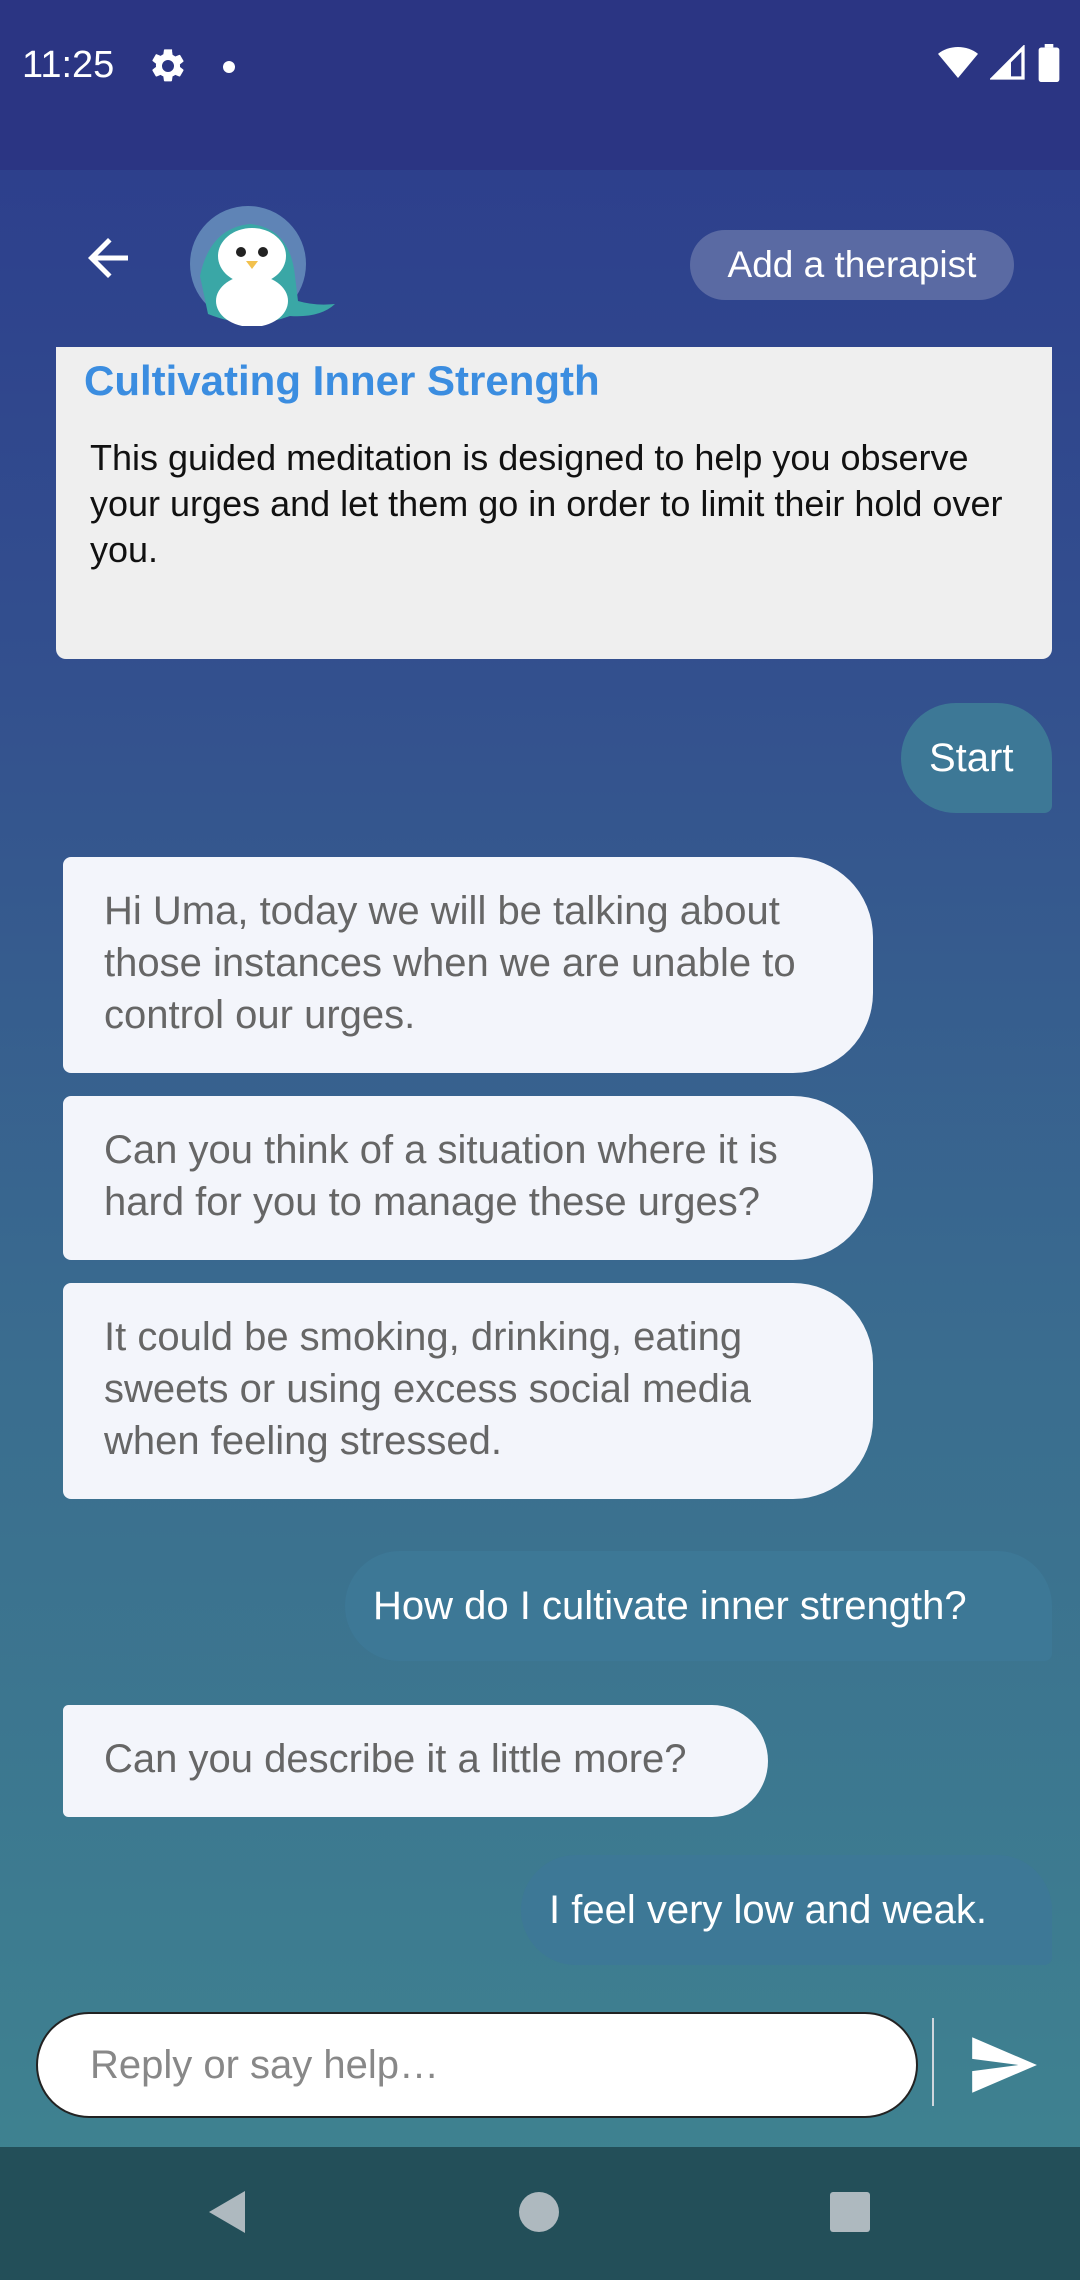 This screenshot has width=1080, height=2280. What do you see at coordinates (342, 380) in the screenshot?
I see `card-title: Cultivating Inner Strength` at bounding box center [342, 380].